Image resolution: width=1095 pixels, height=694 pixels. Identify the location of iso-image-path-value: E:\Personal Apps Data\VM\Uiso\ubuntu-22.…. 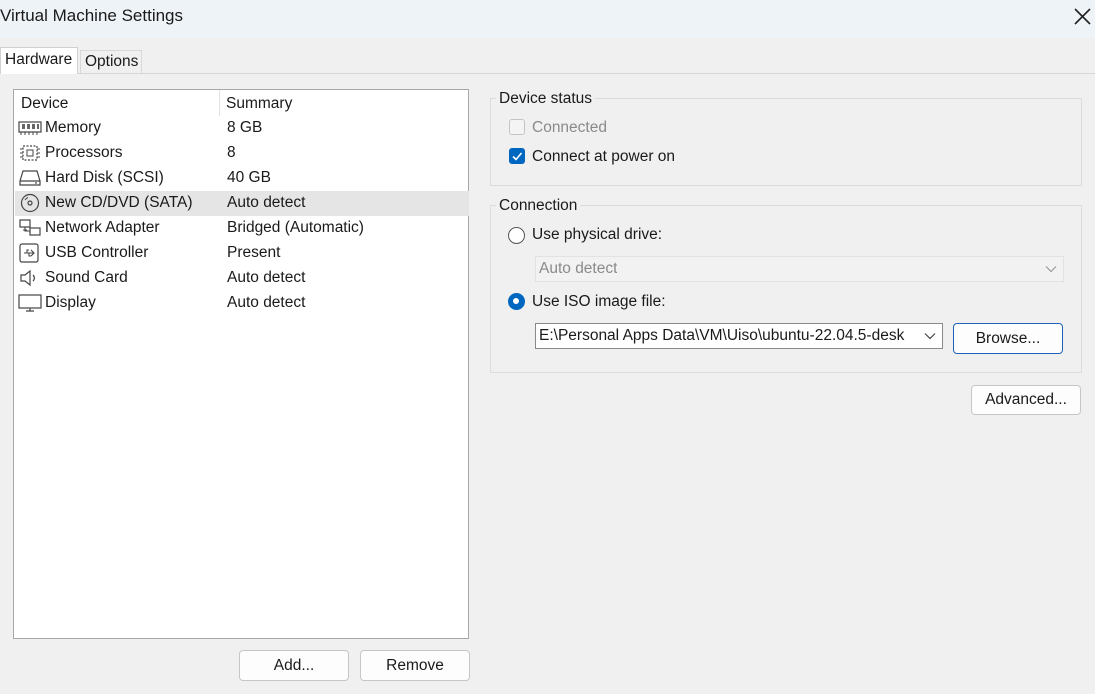
(722, 335).